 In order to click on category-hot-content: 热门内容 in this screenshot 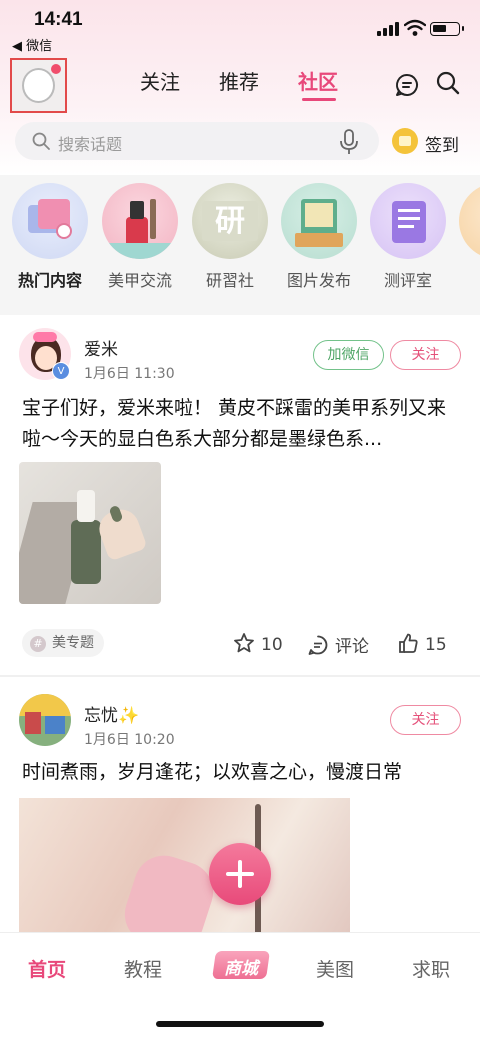, I will do `click(50, 237)`.